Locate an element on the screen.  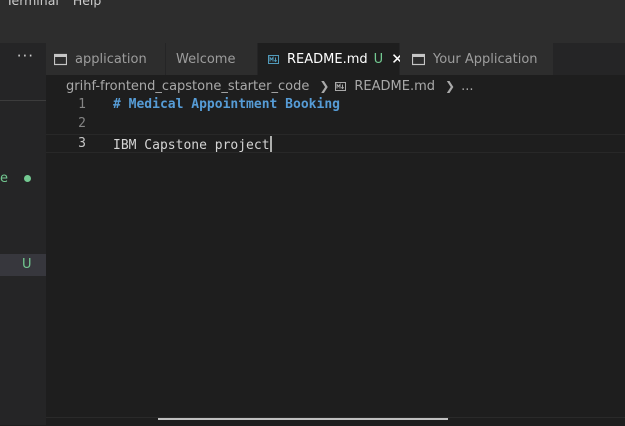
breadcrumb-file: README.md is located at coordinates (385, 86).